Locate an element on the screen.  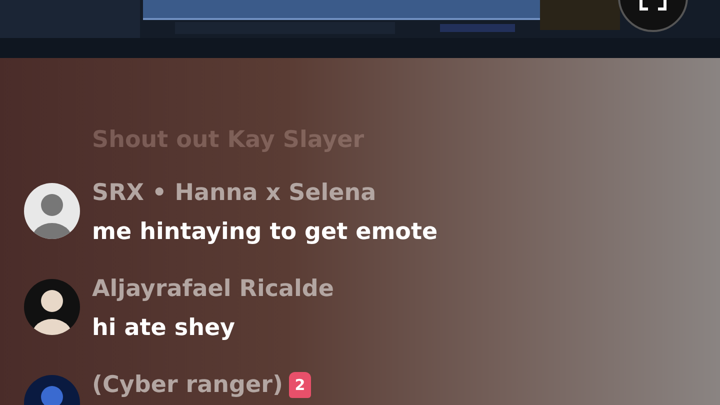
username: Aljayrafael Ricalde is located at coordinates (213, 289).